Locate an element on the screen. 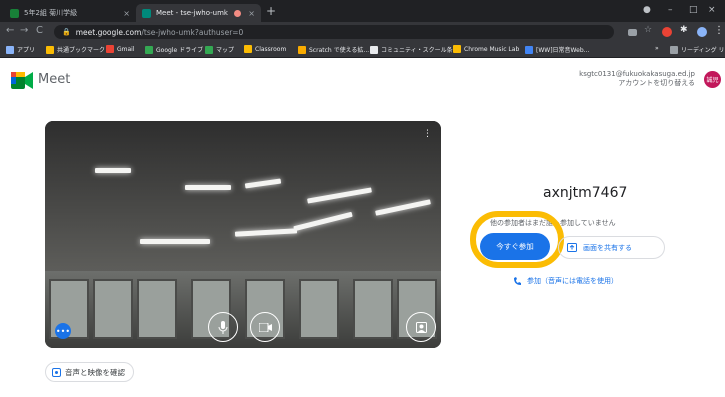 The height and width of the screenshot is (397, 725). lock-icon: 🔒 is located at coordinates (66, 32).